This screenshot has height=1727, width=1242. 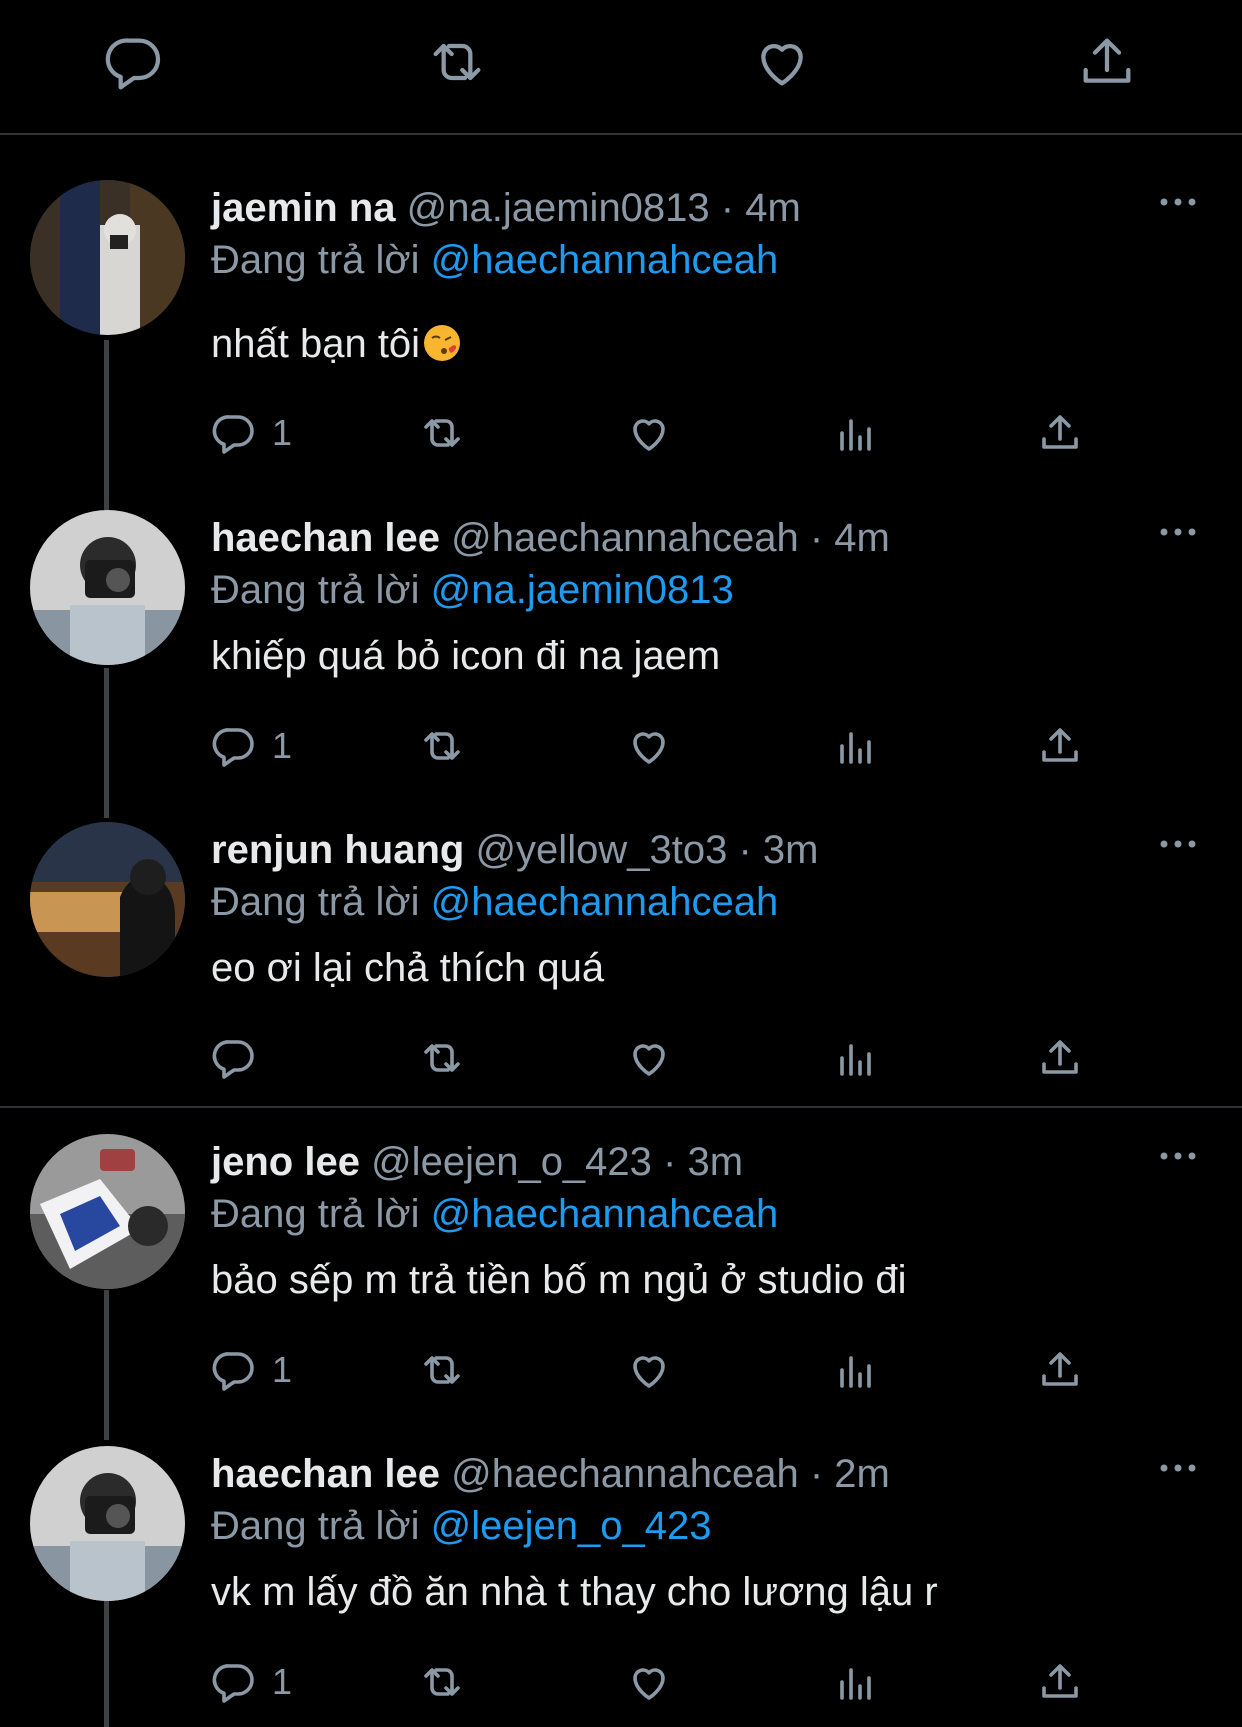 What do you see at coordinates (601, 850) in the screenshot?
I see `user-handle: @yellow_3to3` at bounding box center [601, 850].